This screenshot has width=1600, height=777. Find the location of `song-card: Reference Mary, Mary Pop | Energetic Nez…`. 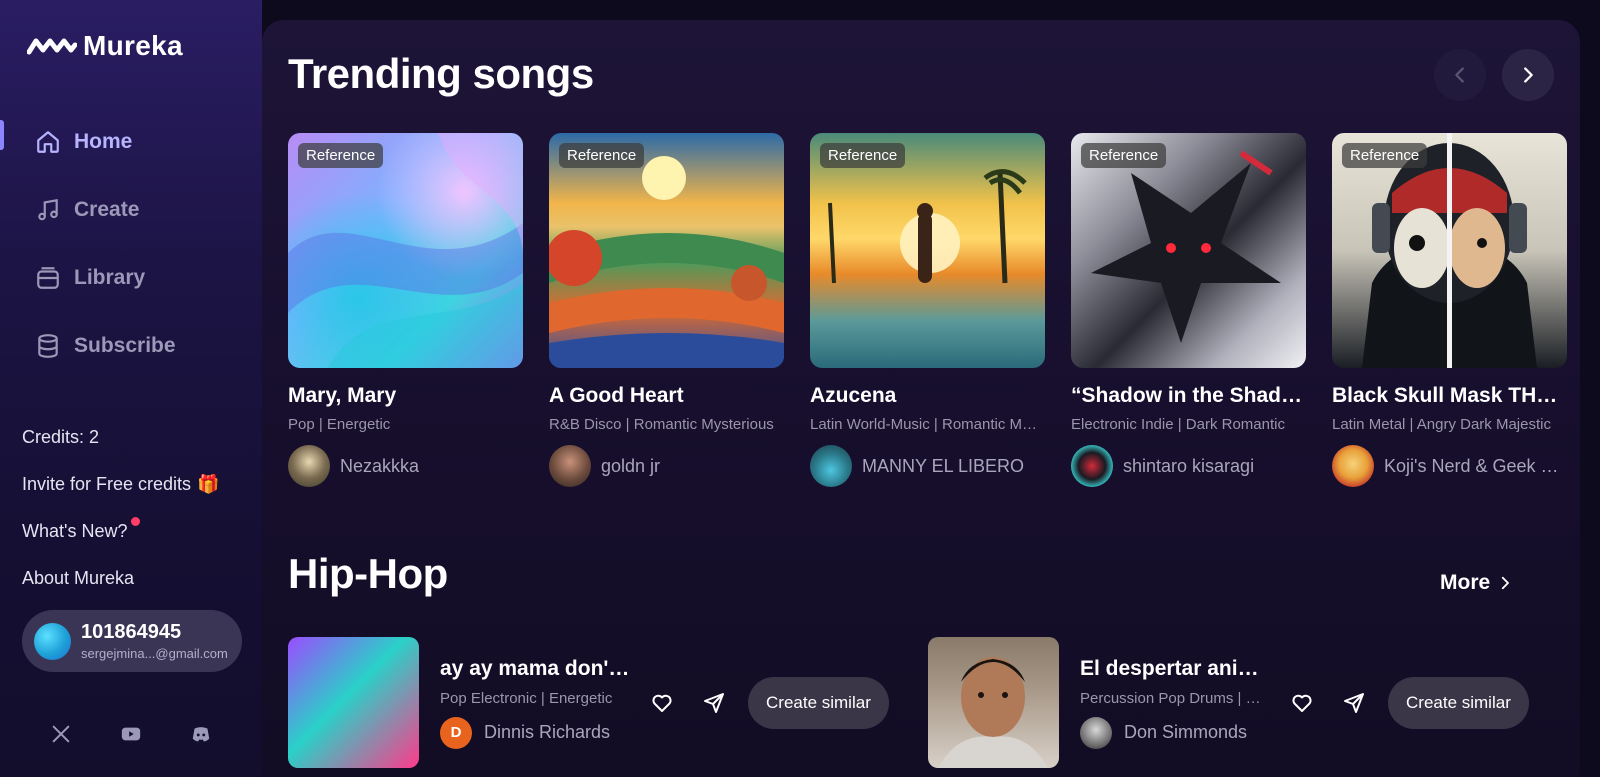

song-card: Reference Mary, Mary Pop | Energetic Nez… is located at coordinates (405, 310).